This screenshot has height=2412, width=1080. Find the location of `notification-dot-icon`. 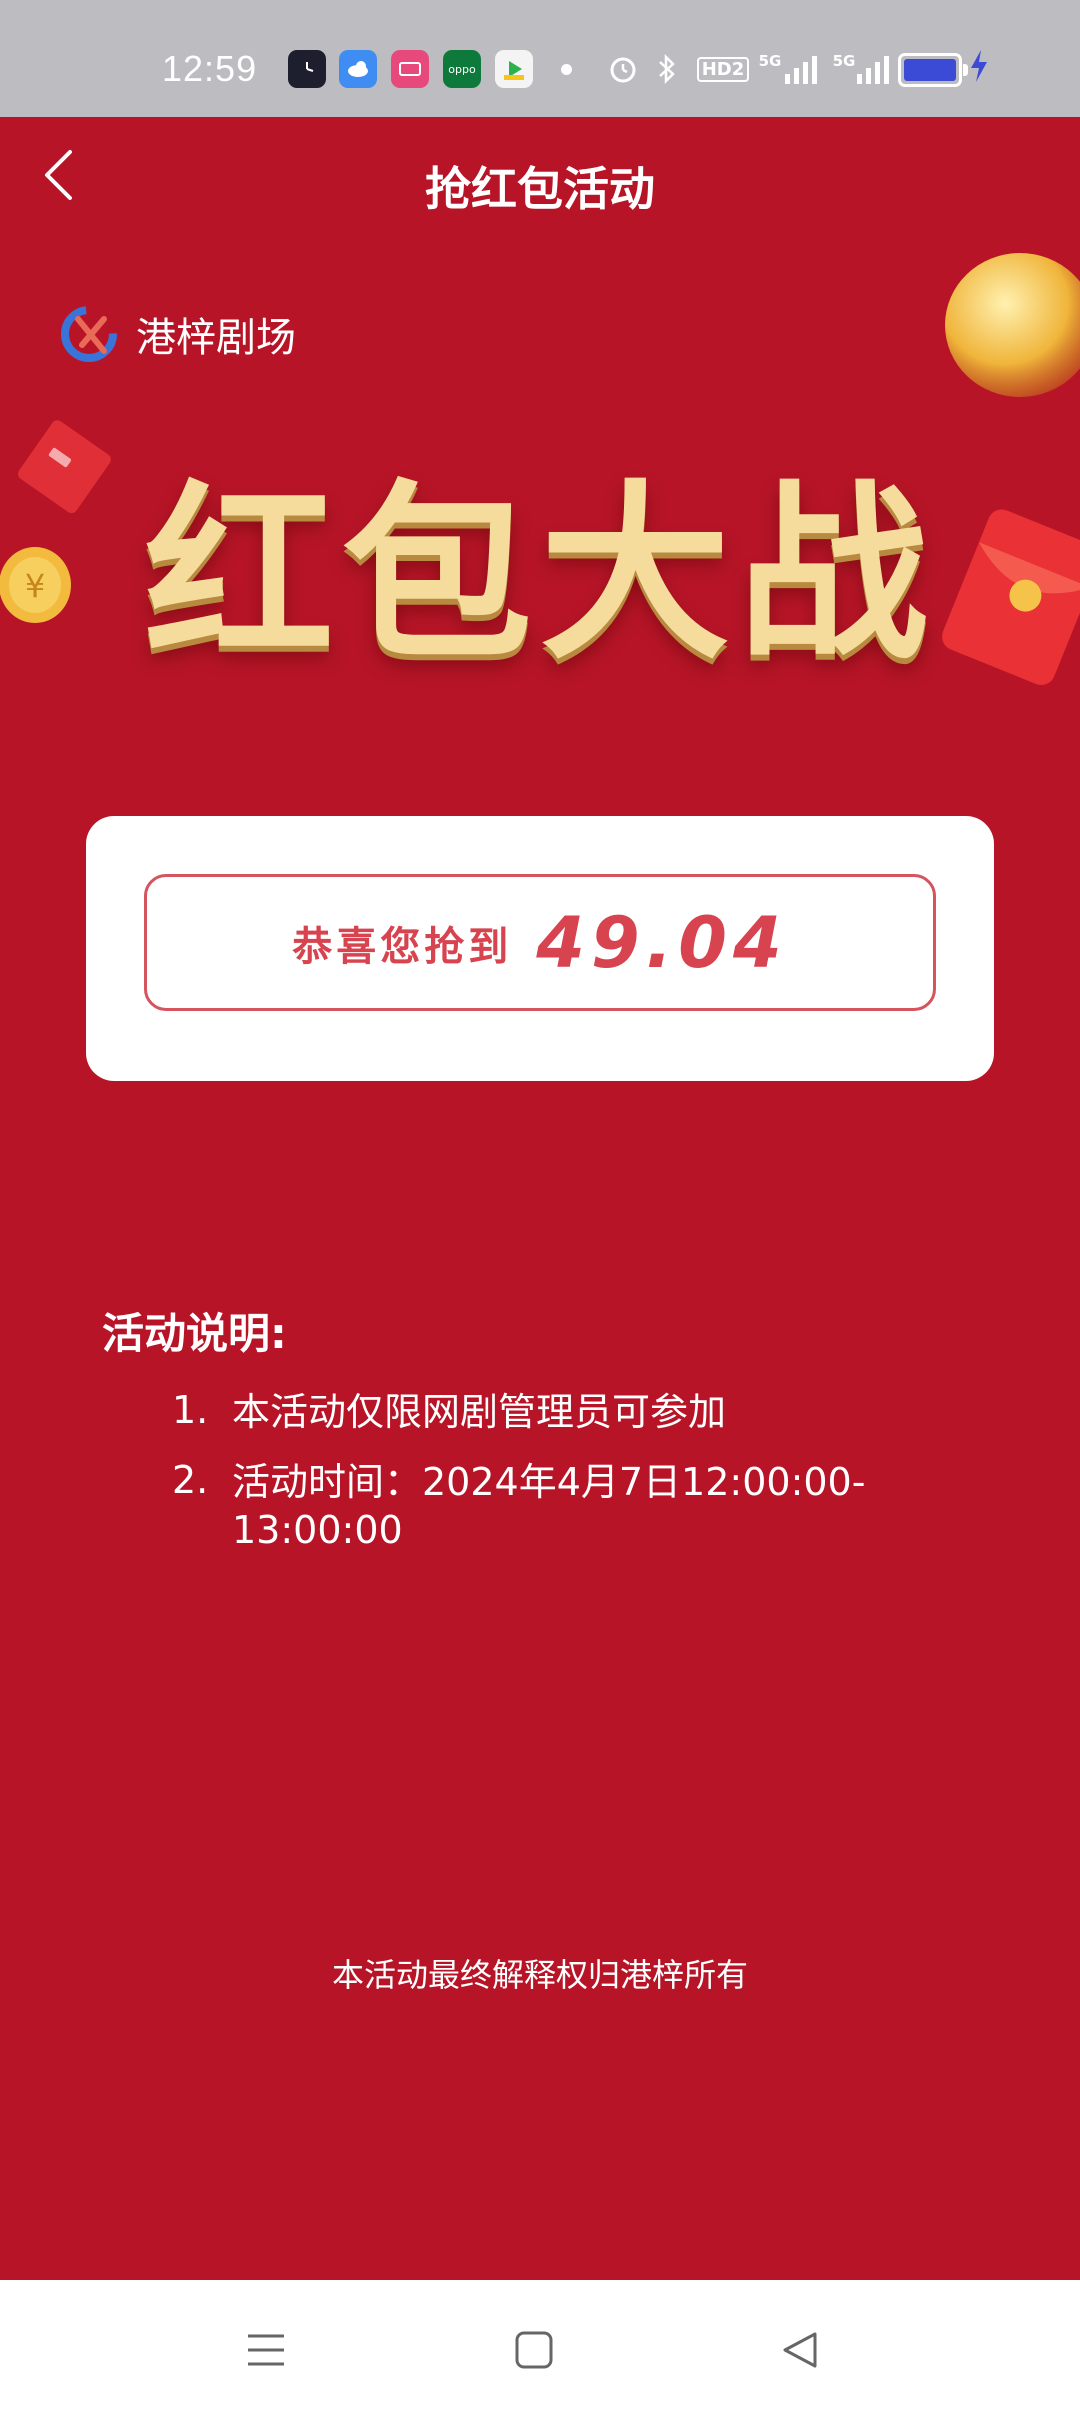

notification-dot-icon is located at coordinates (566, 69).